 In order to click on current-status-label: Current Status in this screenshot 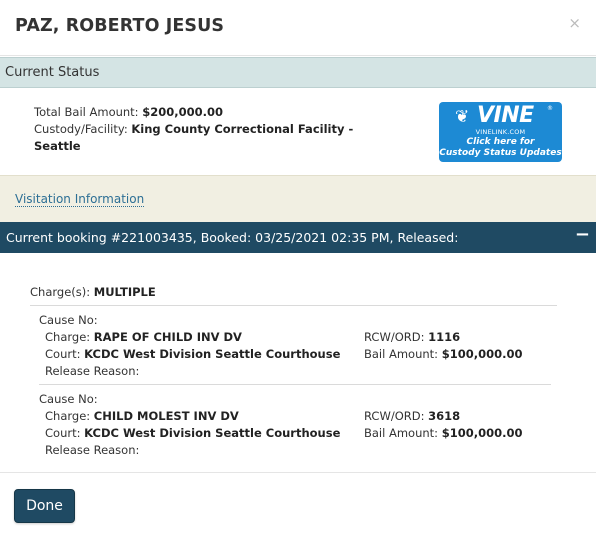, I will do `click(52, 72)`.